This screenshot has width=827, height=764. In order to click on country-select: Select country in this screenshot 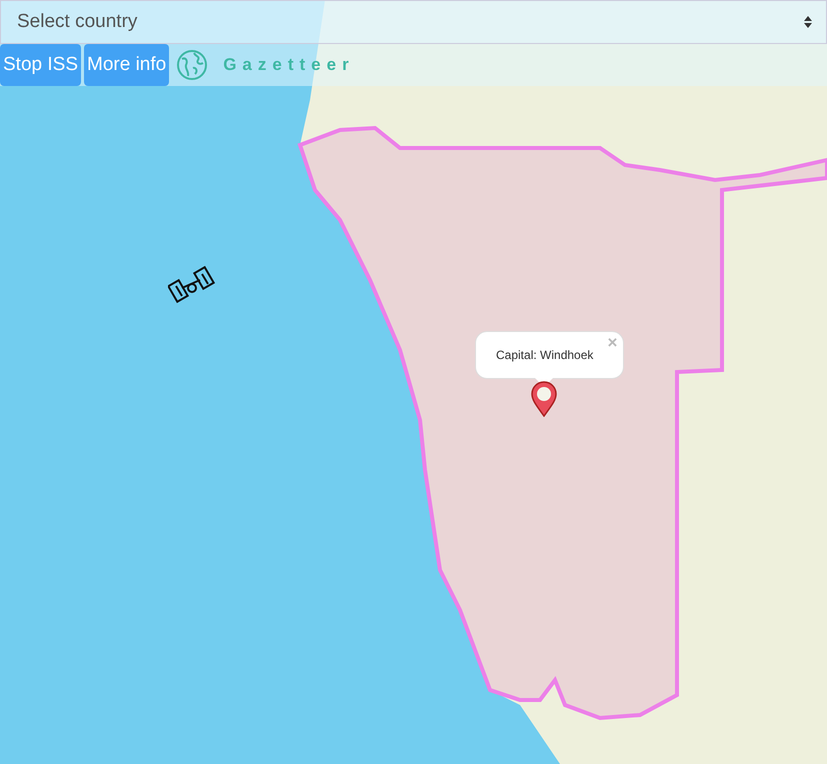, I will do `click(413, 22)`.